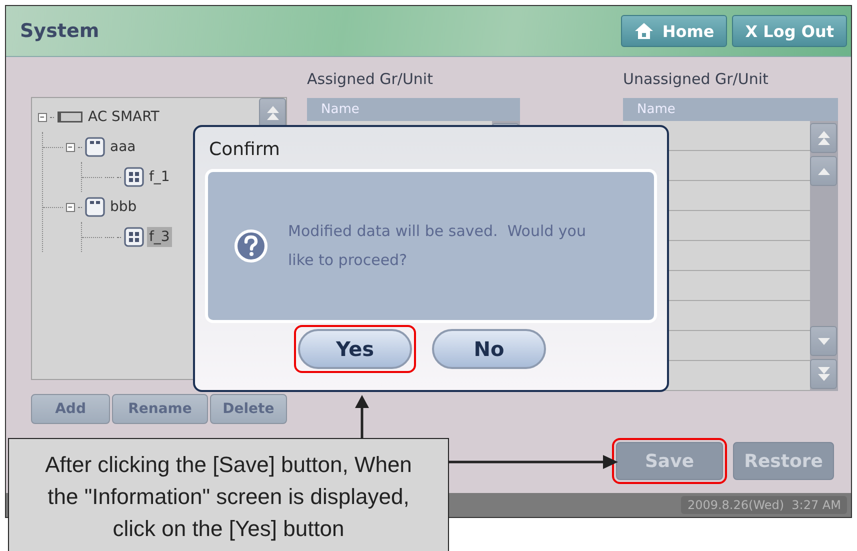 This screenshot has width=857, height=551. I want to click on tree-item: bbb, so click(123, 207).